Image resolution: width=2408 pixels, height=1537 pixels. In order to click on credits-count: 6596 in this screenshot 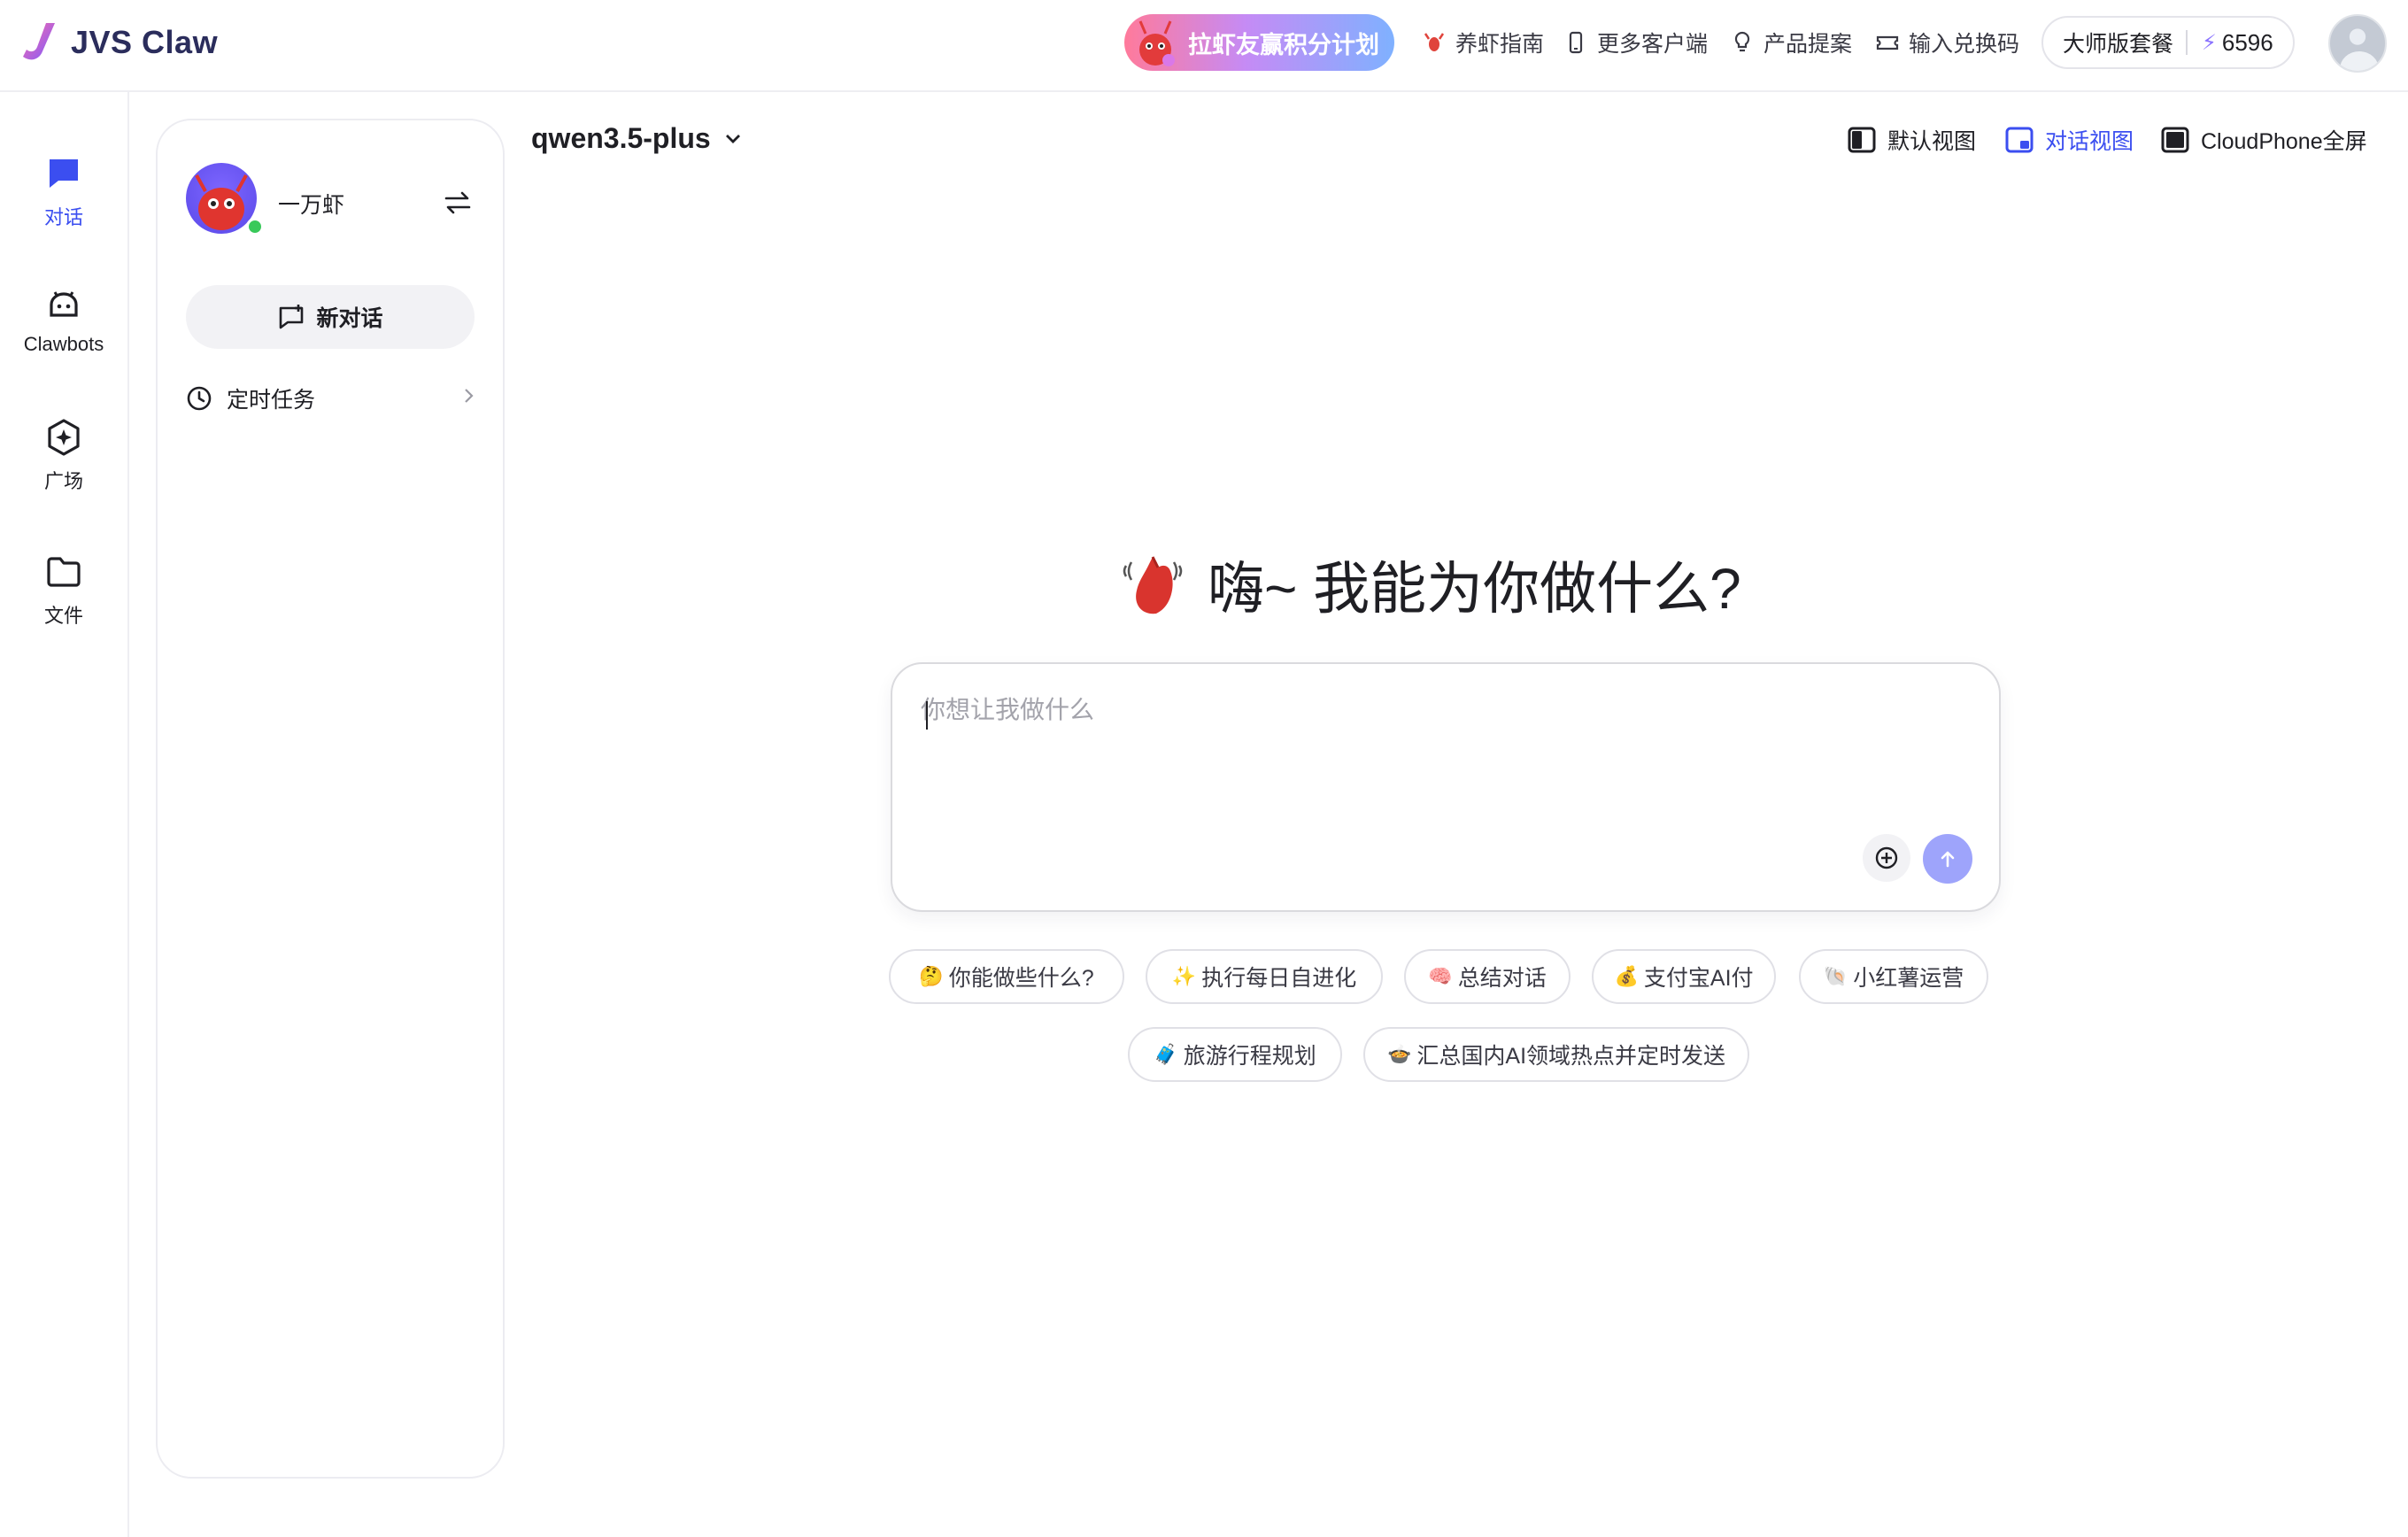, I will do `click(2247, 42)`.